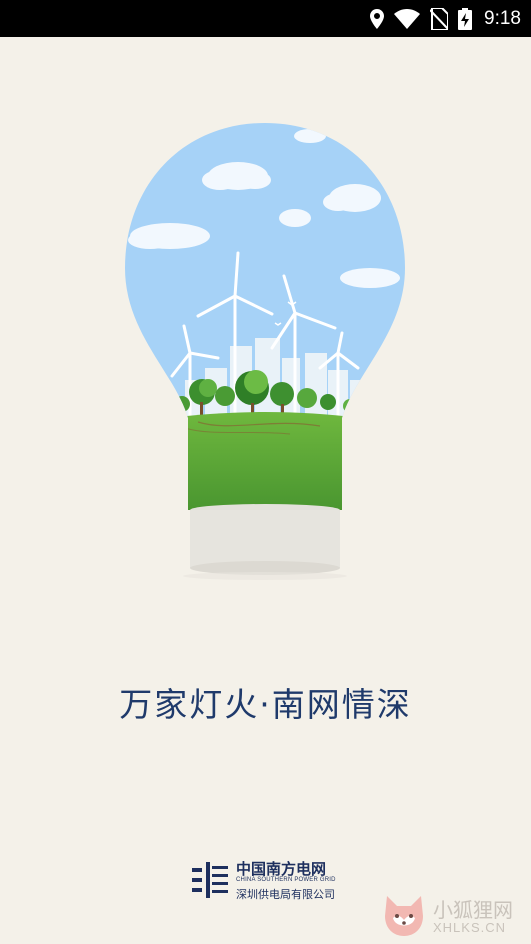 The height and width of the screenshot is (944, 531). I want to click on status-icons: 9:18, so click(445, 18).